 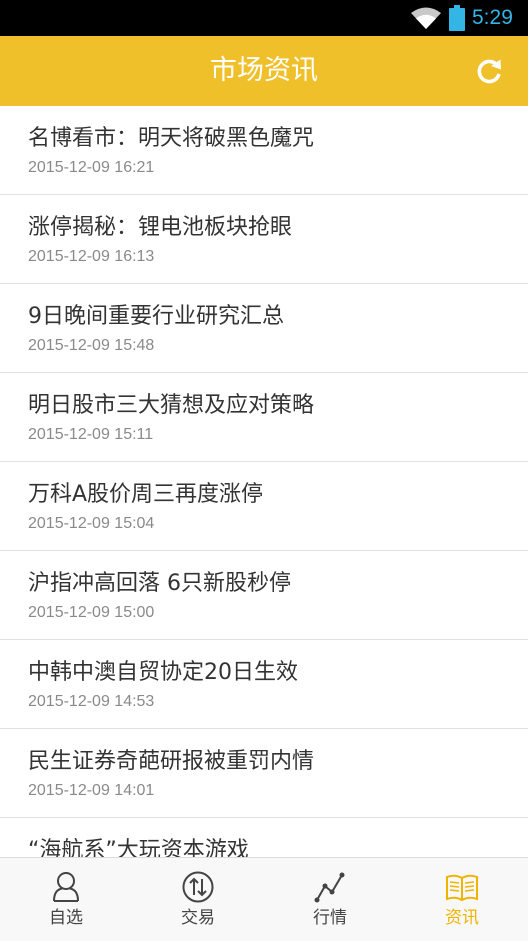 What do you see at coordinates (138, 847) in the screenshot?
I see `news-title: “海航系”大玩资本游戏` at bounding box center [138, 847].